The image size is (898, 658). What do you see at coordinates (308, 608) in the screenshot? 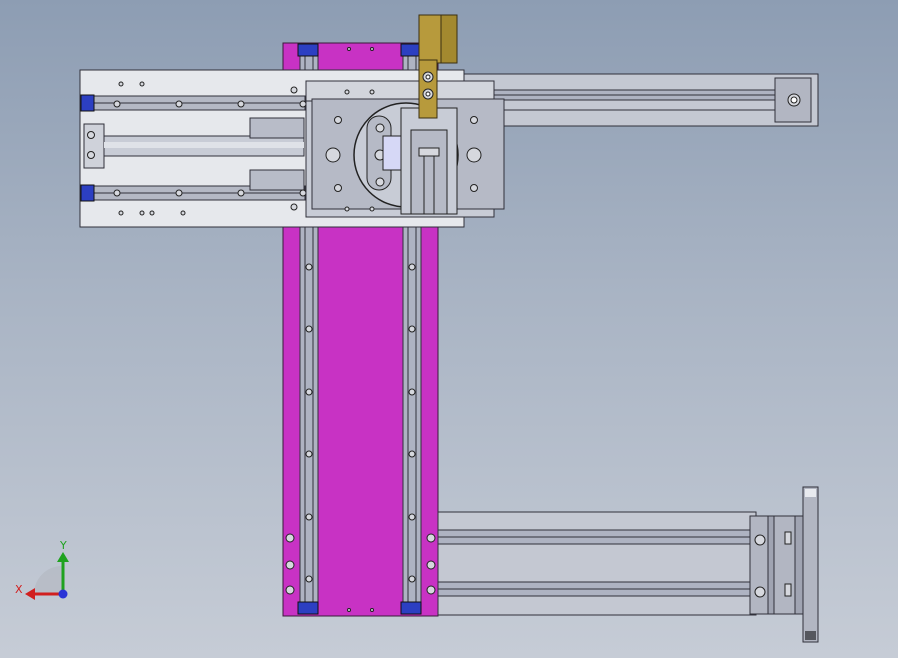
I see `mount-block-bottom-left` at bounding box center [308, 608].